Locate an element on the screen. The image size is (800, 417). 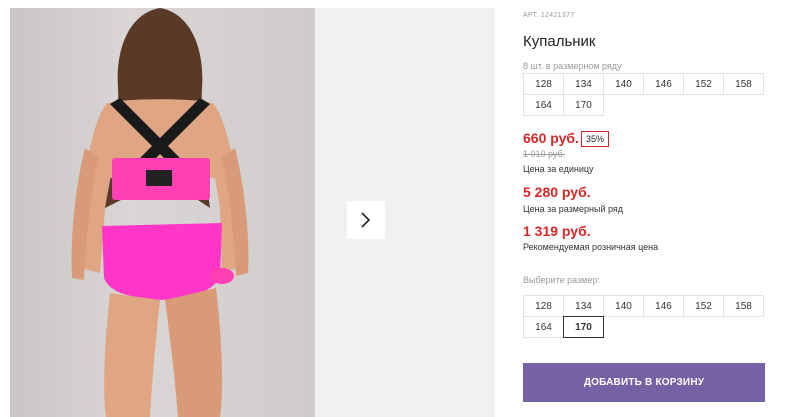
chevron-right-icon is located at coordinates (366, 220).